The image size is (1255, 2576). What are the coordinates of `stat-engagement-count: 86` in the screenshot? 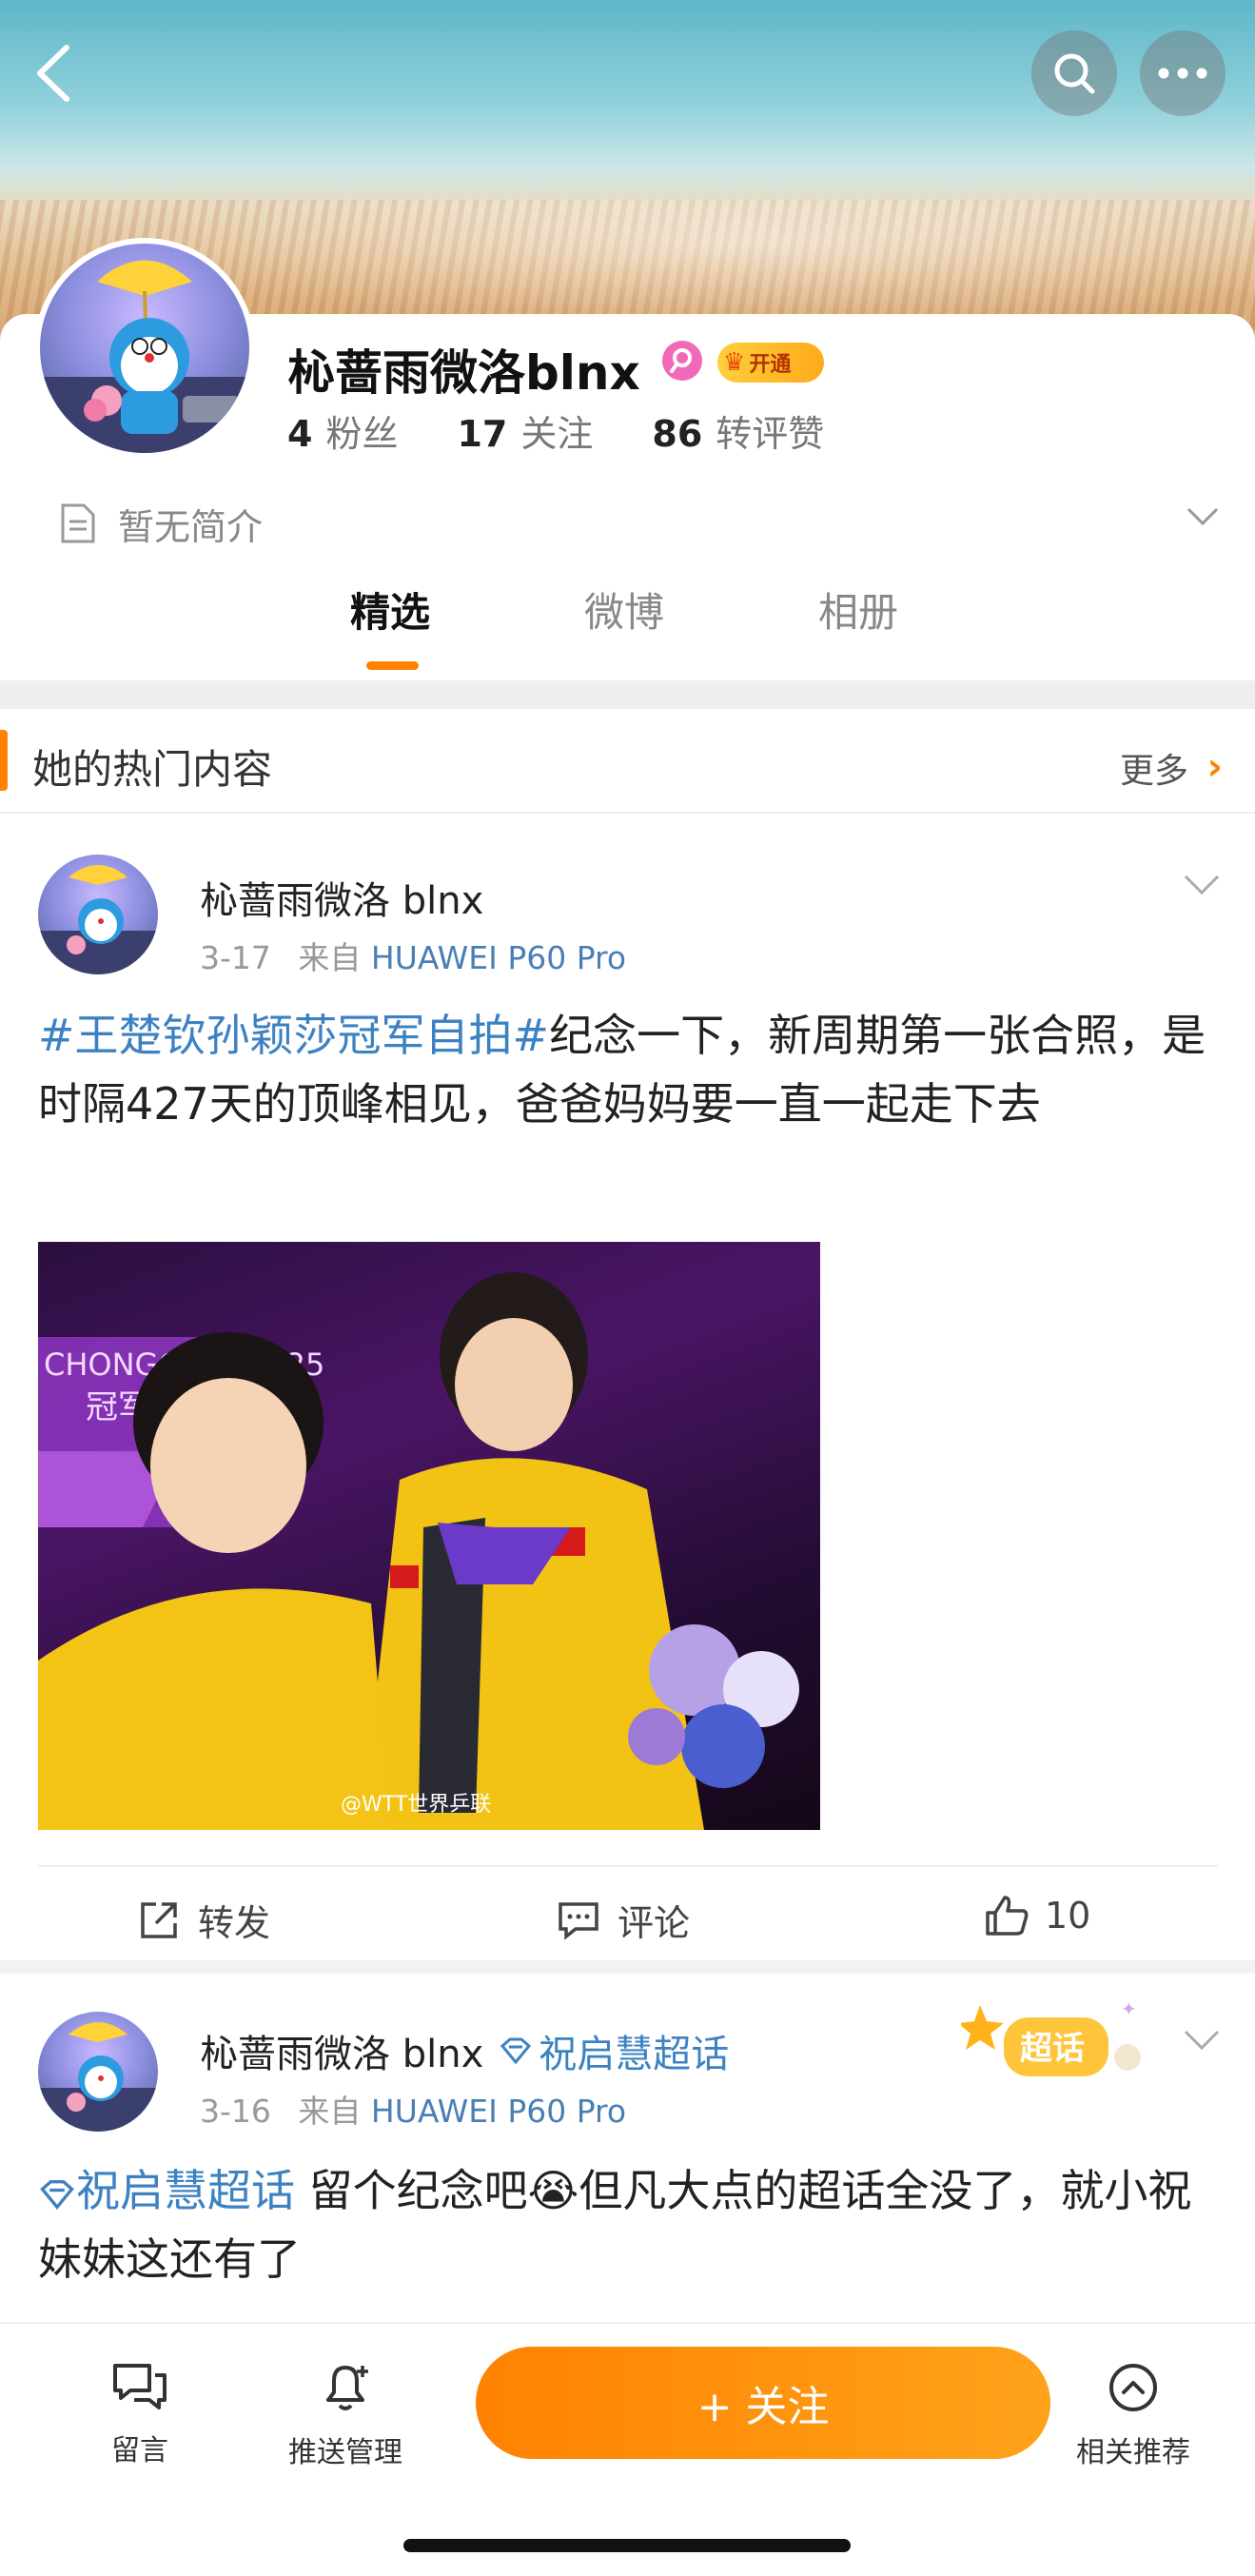 It's located at (677, 434).